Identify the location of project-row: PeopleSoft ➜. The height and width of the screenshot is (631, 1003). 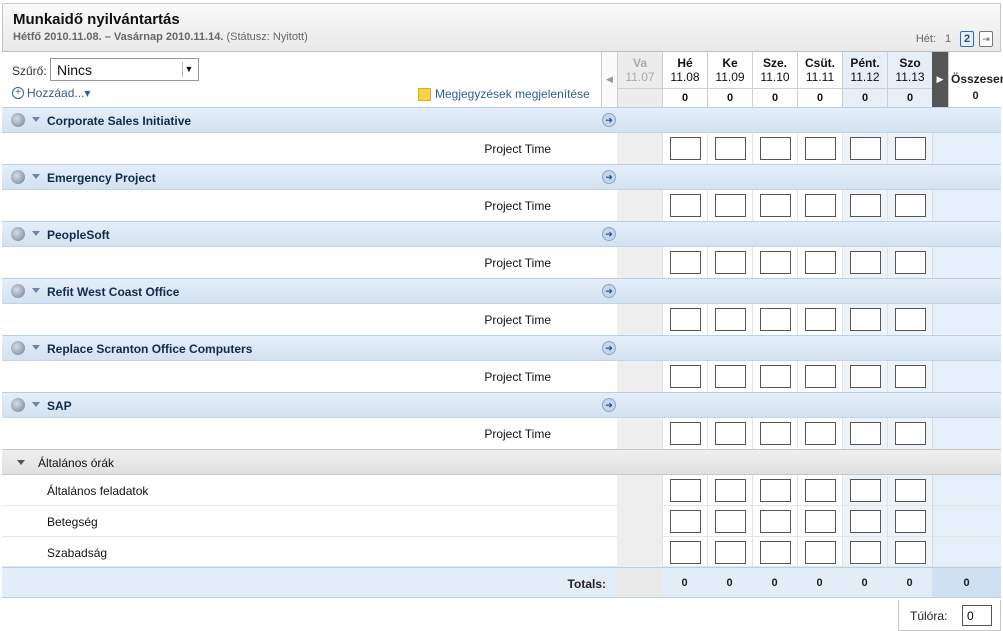
(501, 234).